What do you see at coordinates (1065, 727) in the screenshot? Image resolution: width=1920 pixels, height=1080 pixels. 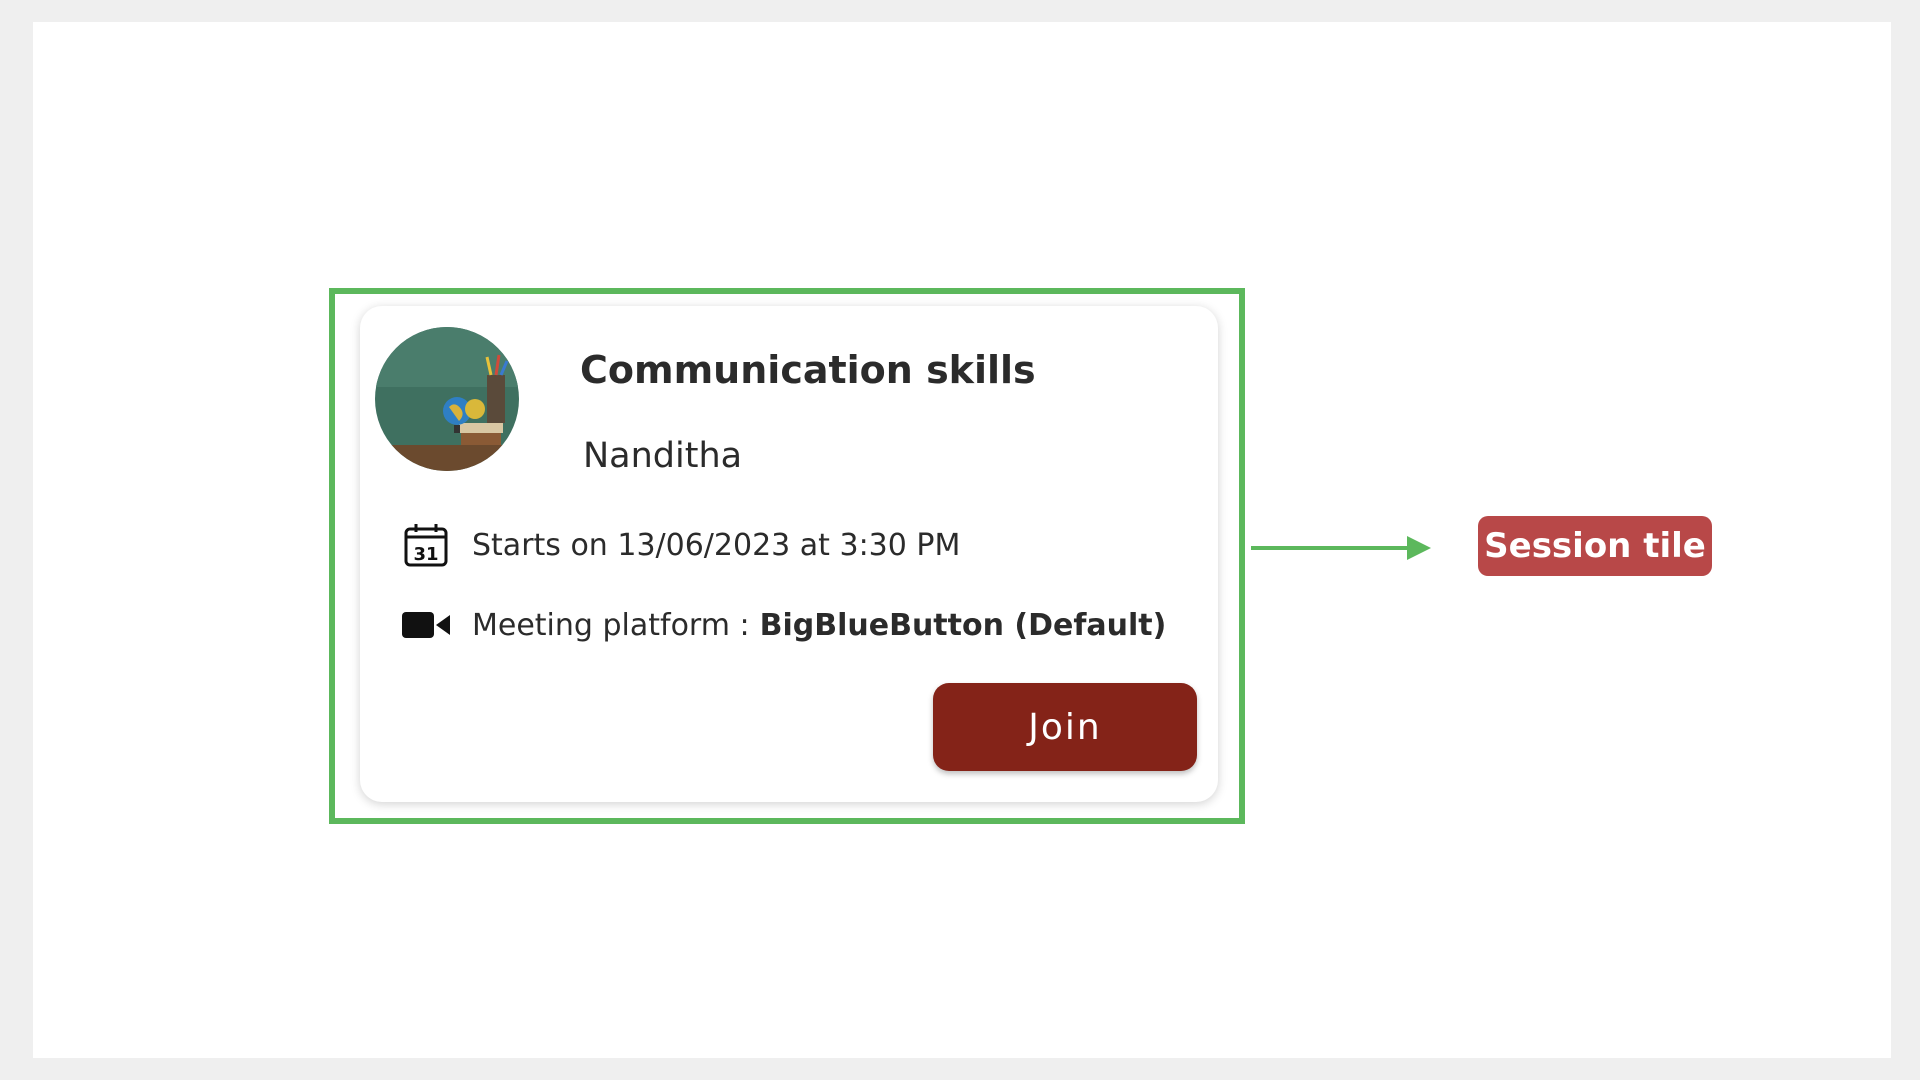 I see `join-button: Join` at bounding box center [1065, 727].